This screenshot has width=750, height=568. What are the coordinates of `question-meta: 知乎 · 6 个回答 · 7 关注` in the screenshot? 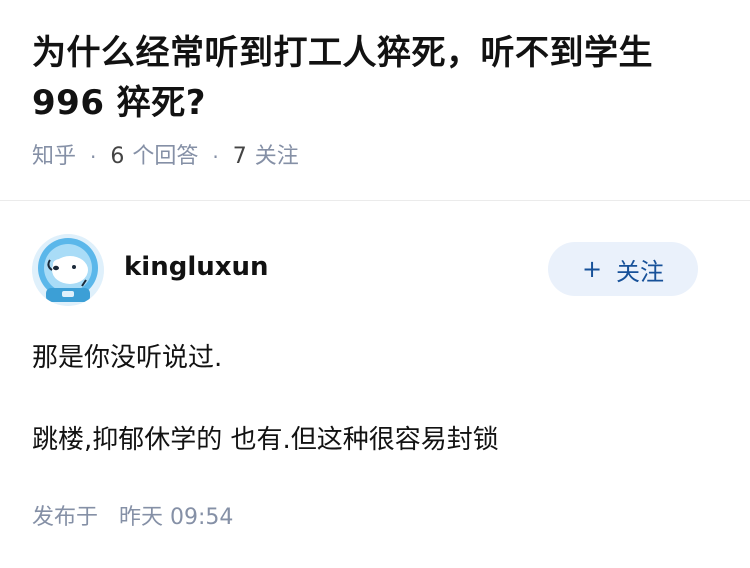 It's located at (377, 157).